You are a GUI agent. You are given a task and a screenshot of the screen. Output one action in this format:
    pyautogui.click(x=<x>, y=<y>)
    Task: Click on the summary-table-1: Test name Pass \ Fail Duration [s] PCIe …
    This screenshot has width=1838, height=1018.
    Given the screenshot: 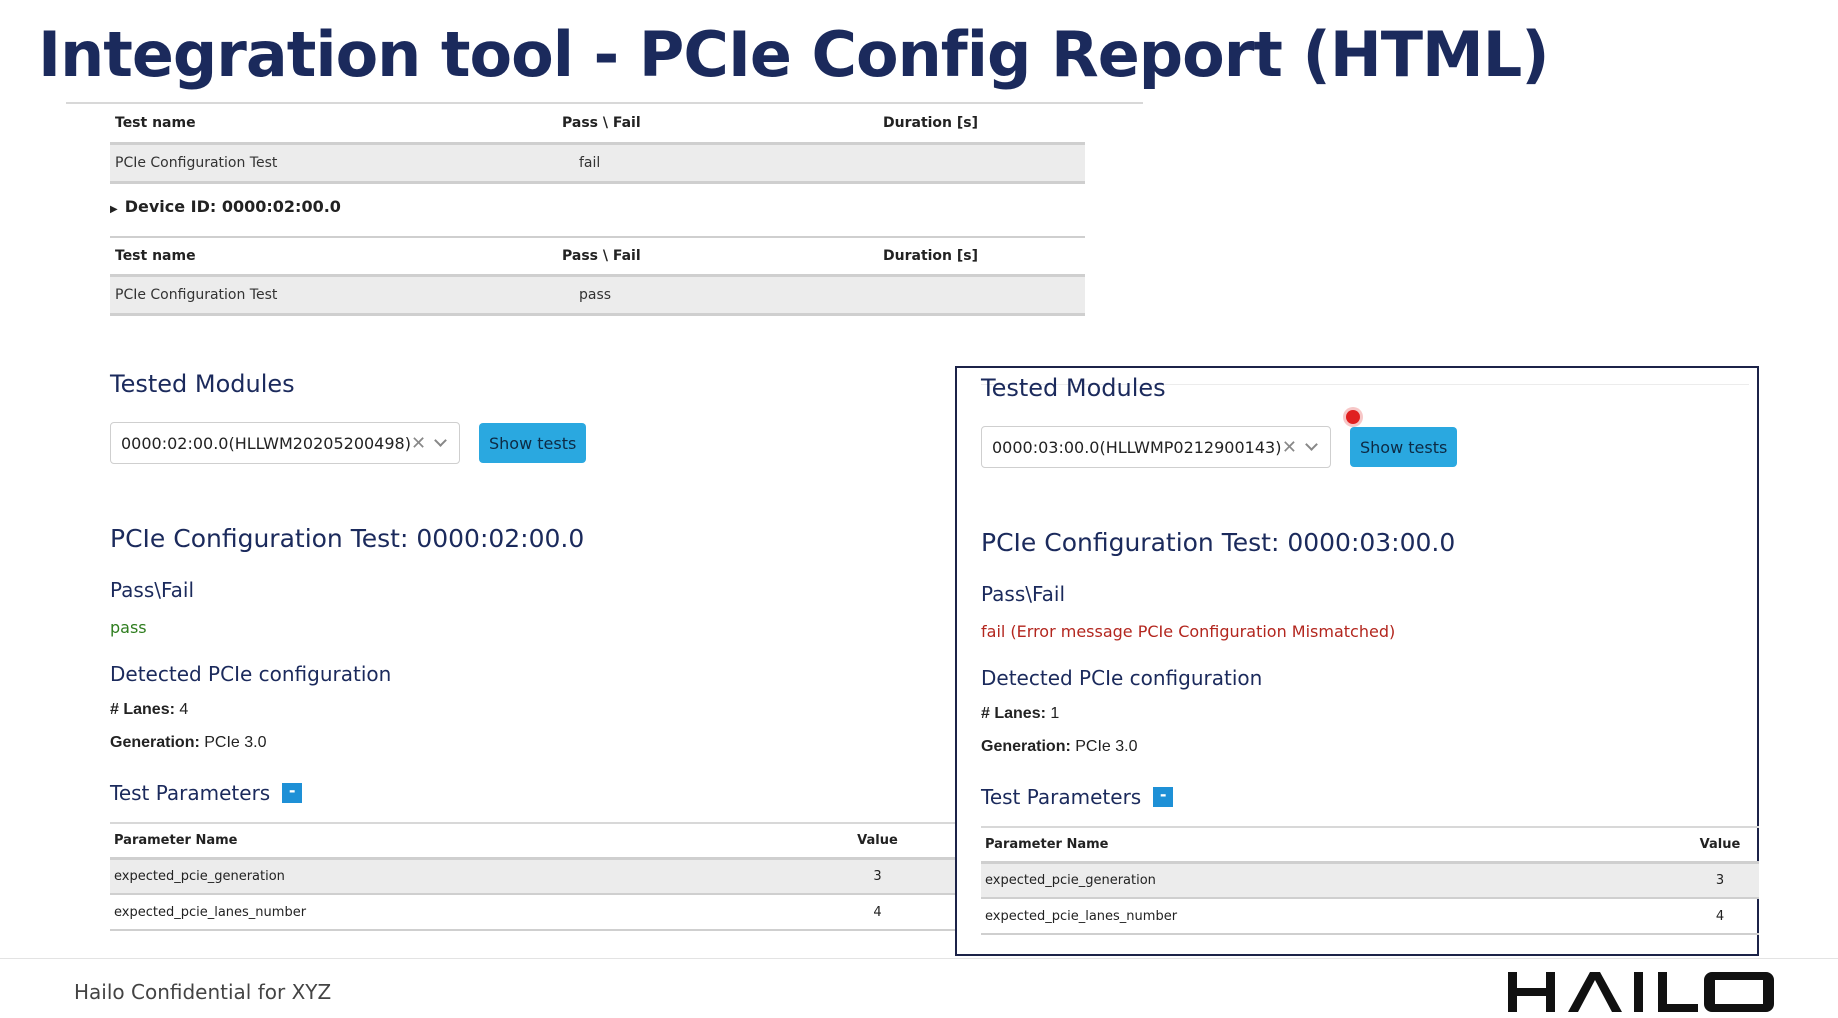 What is the action you would take?
    pyautogui.click(x=604, y=143)
    